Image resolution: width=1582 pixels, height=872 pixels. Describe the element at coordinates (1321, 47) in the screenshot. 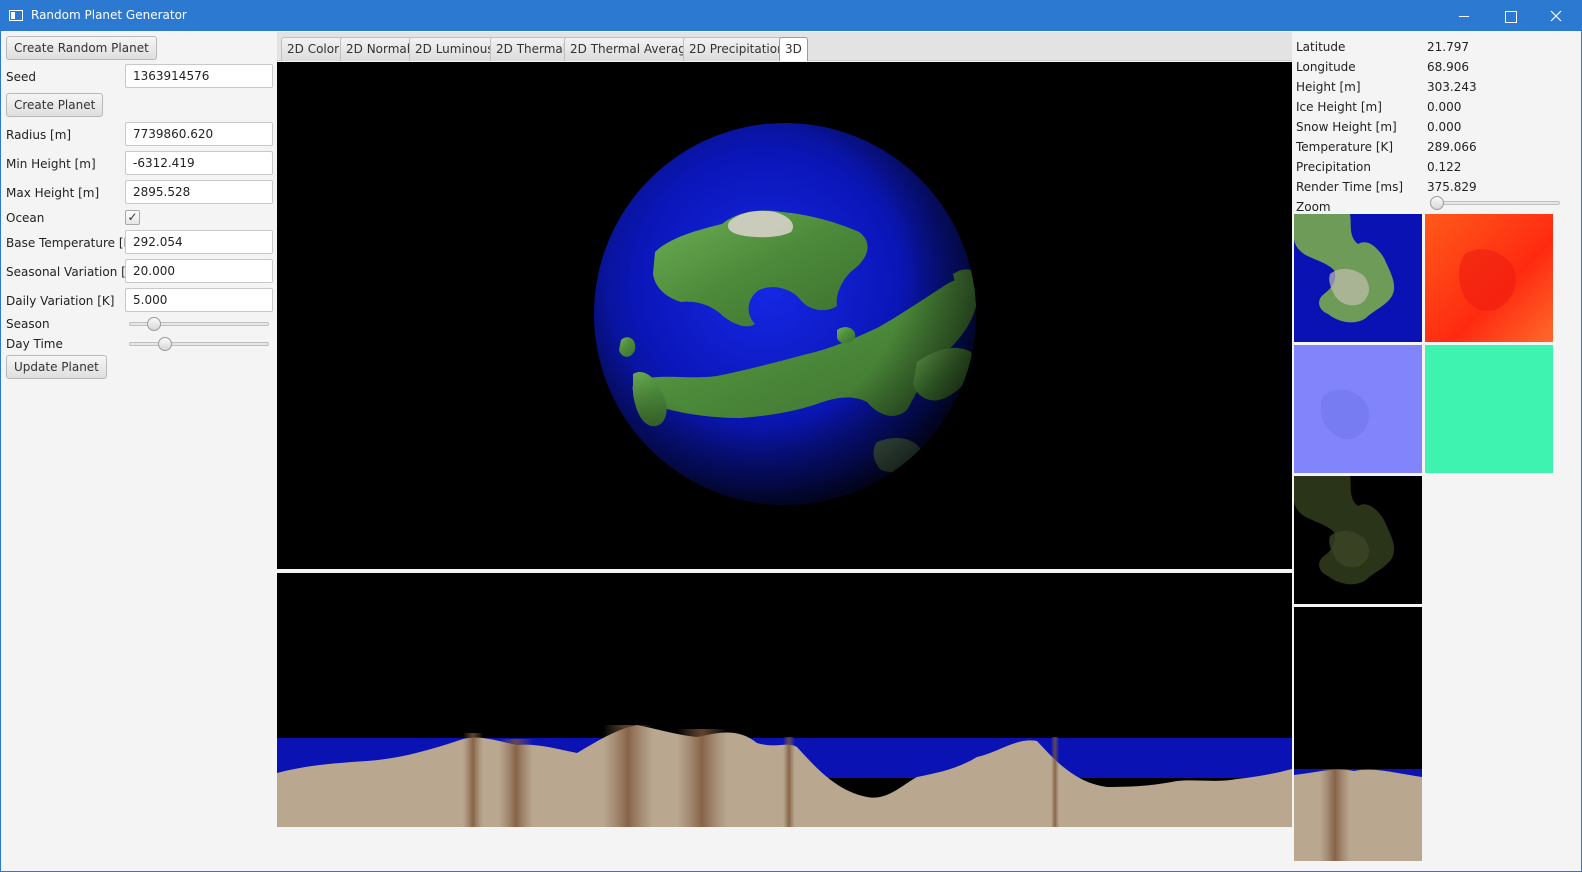

I see `info-key: Latitude` at that location.